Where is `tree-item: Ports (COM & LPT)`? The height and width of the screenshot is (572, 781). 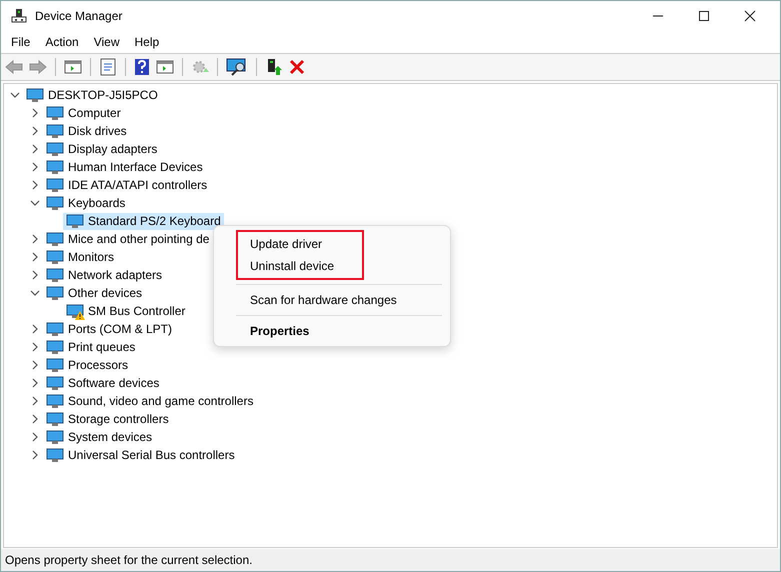 tree-item: Ports (COM & LPT) is located at coordinates (109, 329).